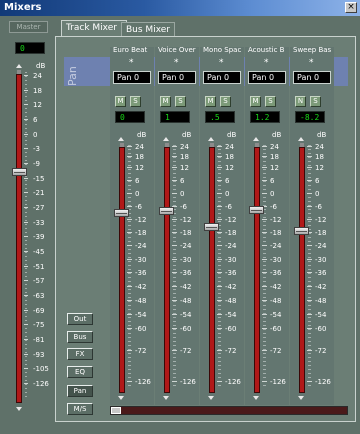 The height and width of the screenshot is (434, 360). I want to click on channel-level-value: .5, so click(220, 117).